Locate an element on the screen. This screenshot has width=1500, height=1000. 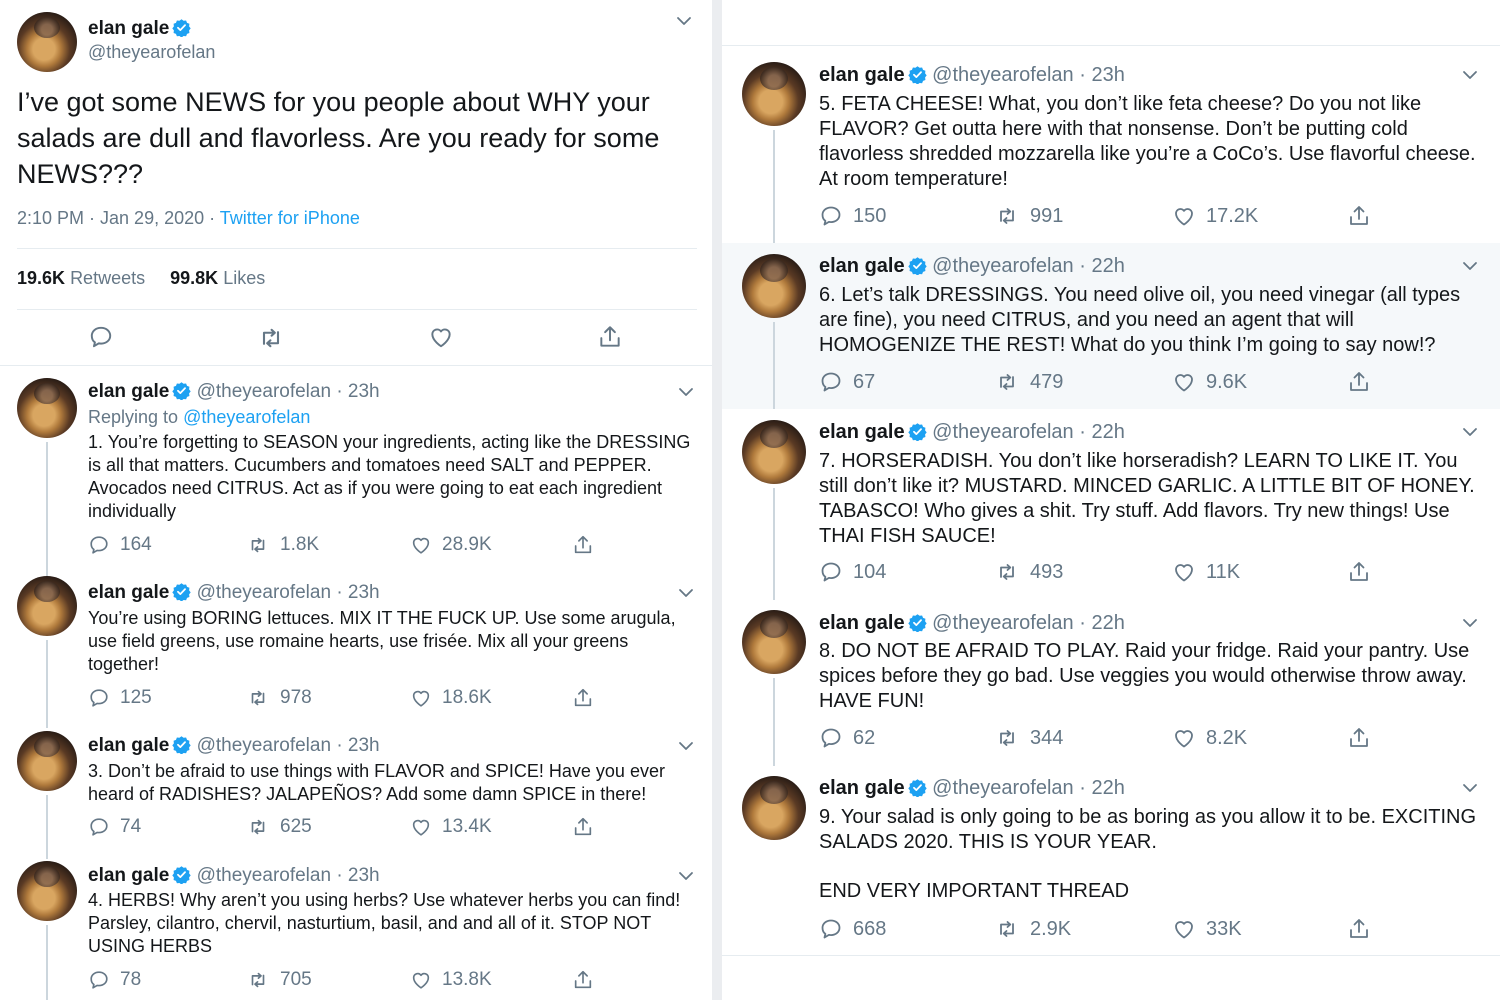
reply-button: 78 is located at coordinates (114, 980).